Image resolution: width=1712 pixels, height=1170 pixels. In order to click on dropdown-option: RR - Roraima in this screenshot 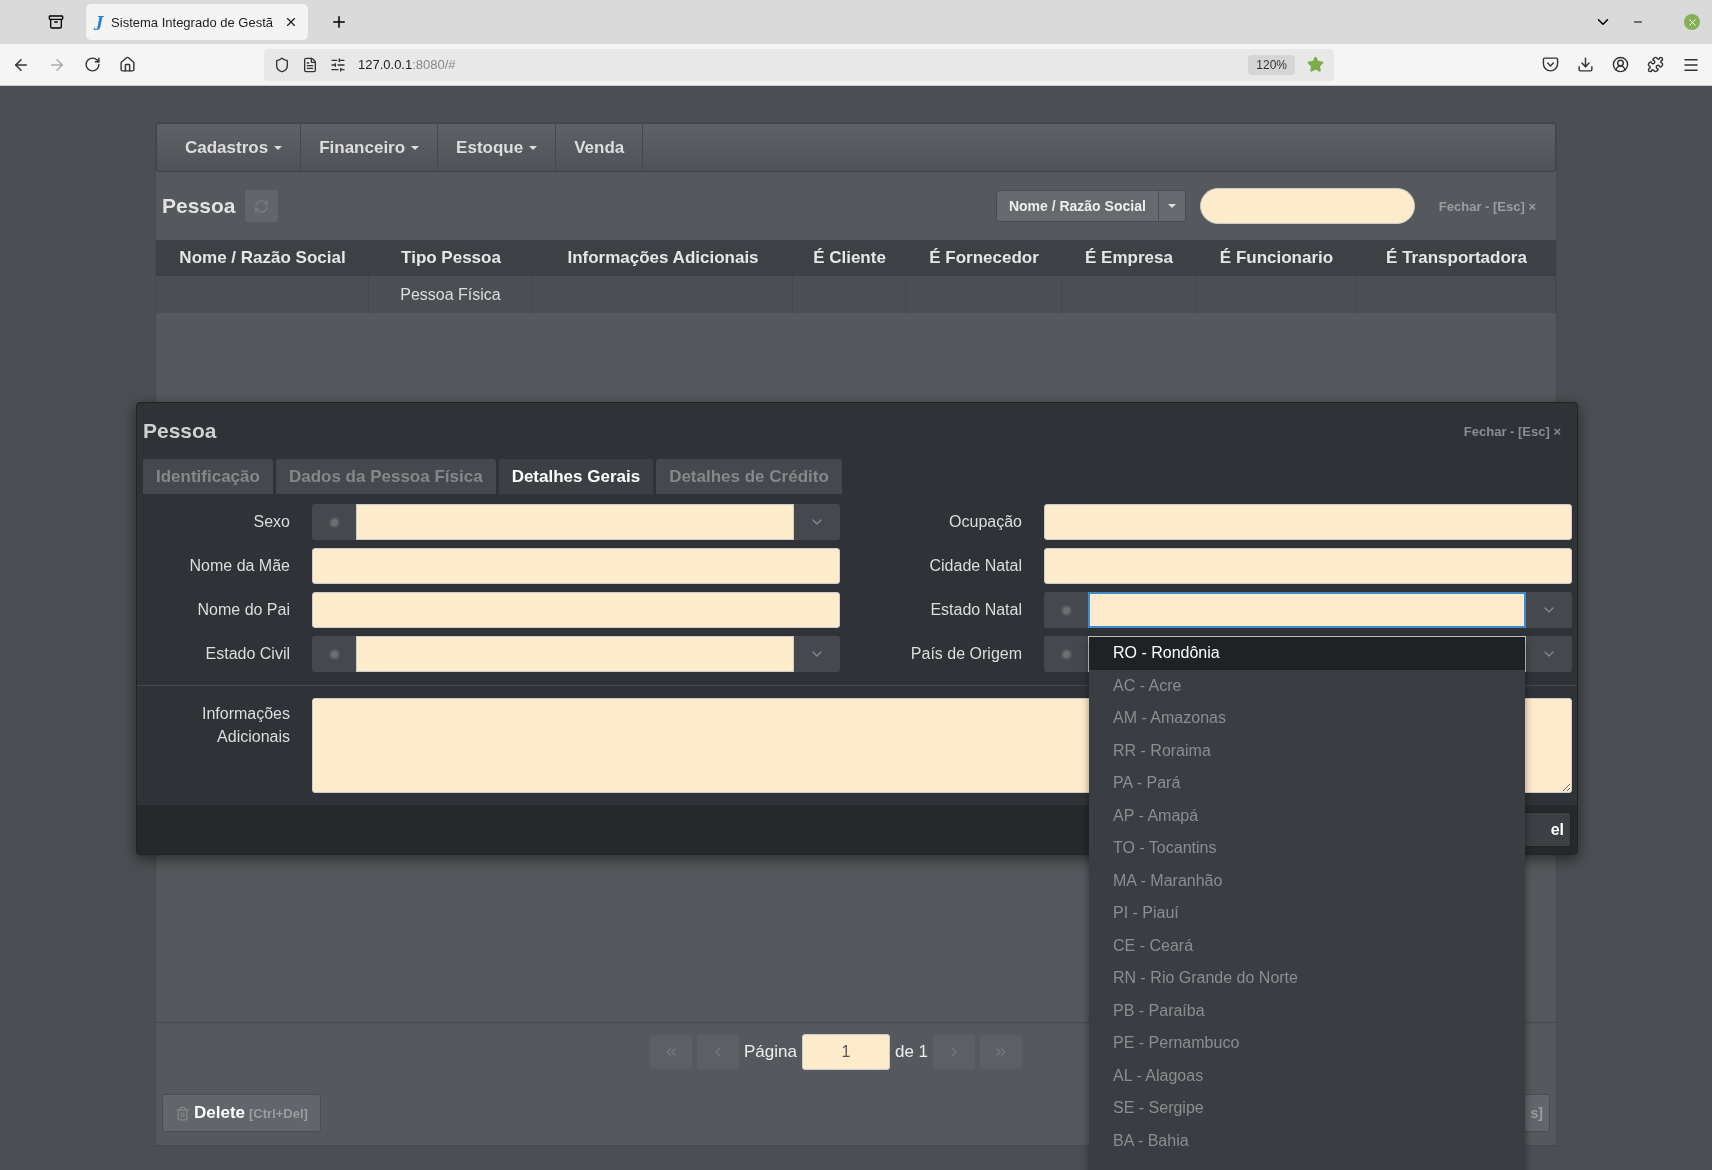, I will do `click(1307, 750)`.